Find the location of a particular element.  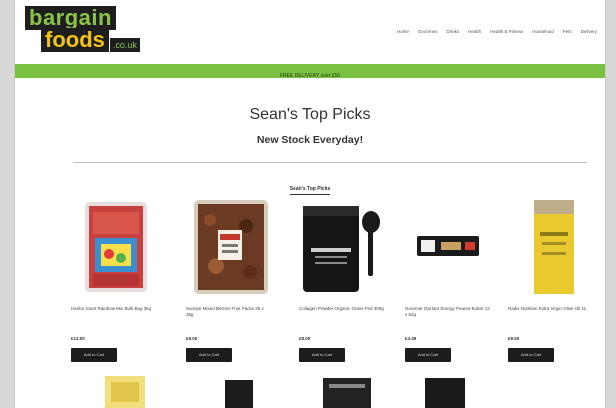

nav-item-health: Health is located at coordinates (474, 31).